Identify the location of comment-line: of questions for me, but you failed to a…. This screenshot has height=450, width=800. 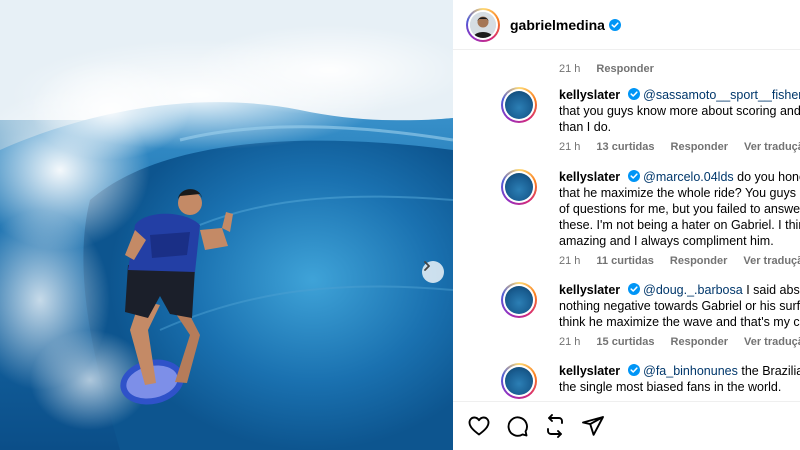
(679, 209).